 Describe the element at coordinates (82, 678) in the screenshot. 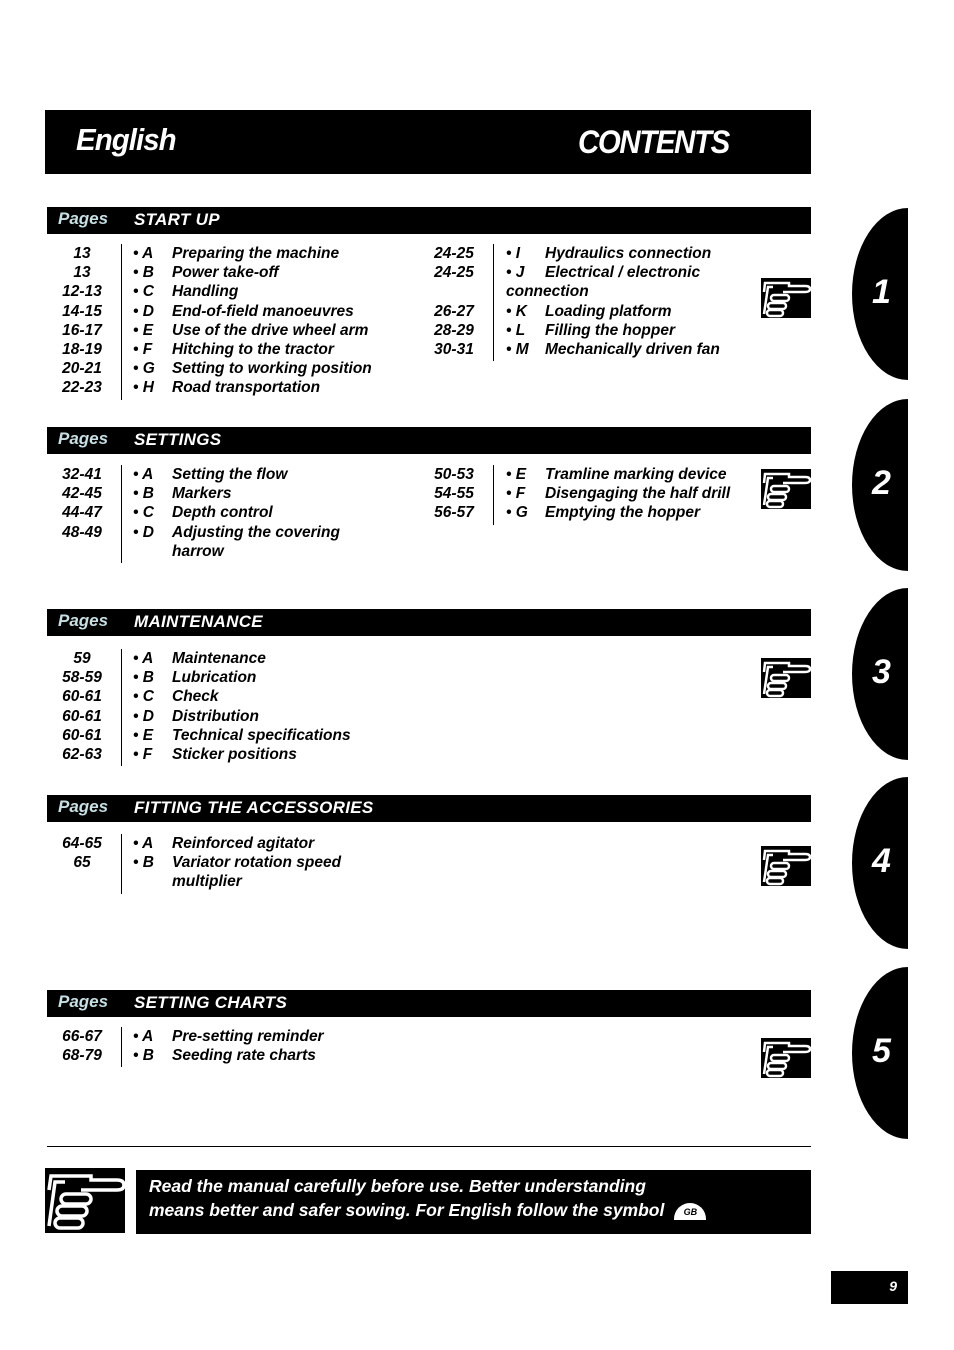

I see `entry-pages: 58-59` at that location.